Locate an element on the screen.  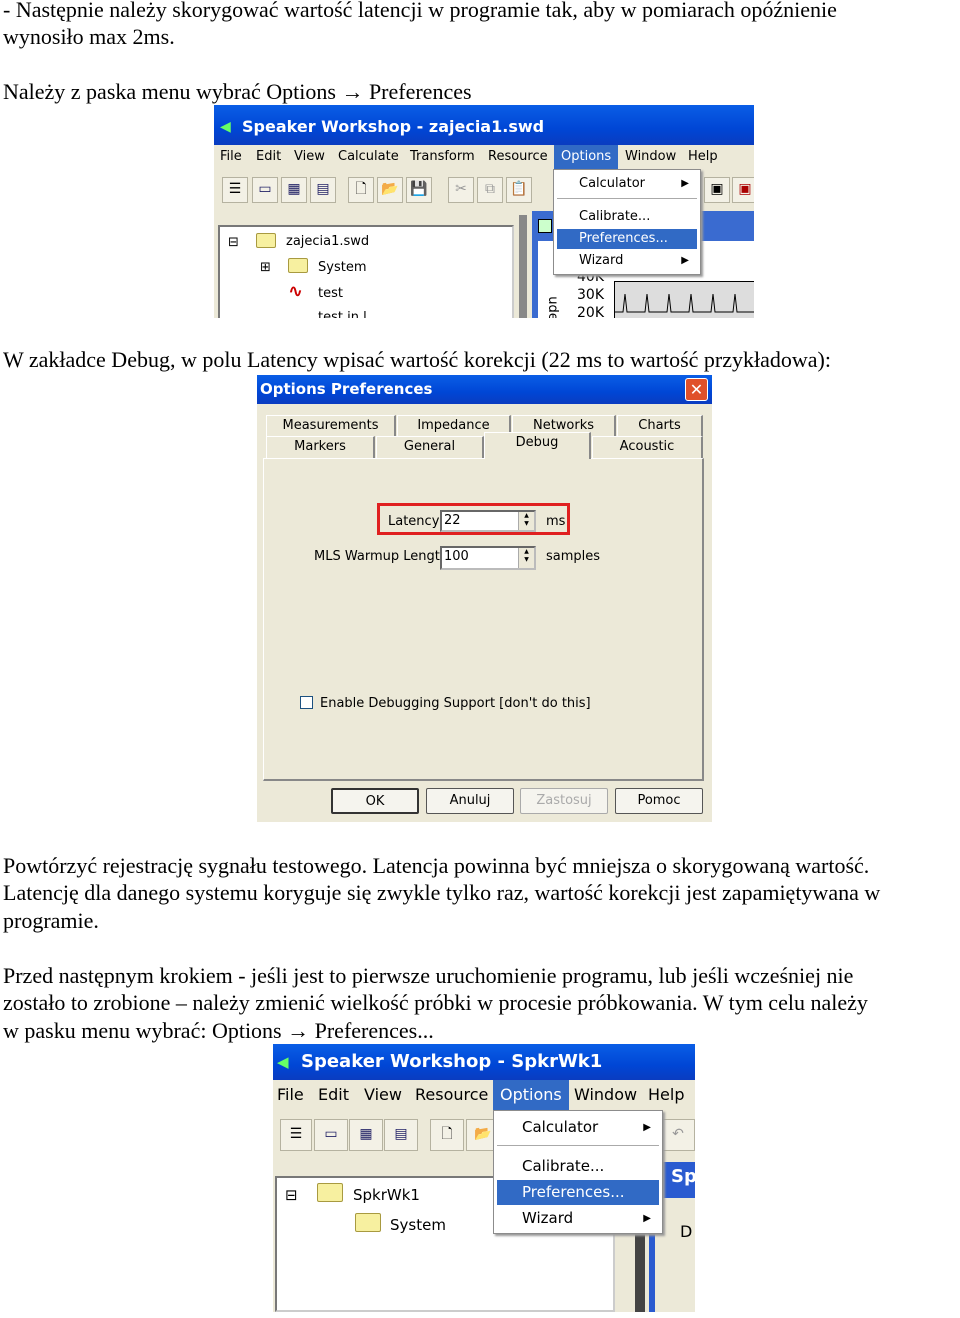
menu-transform: Transform is located at coordinates (442, 157).